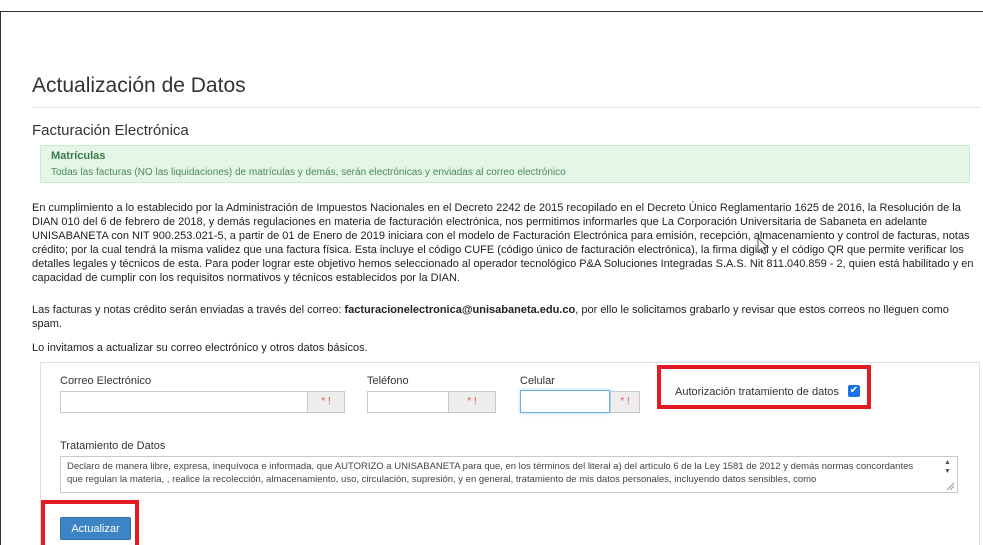 Image resolution: width=983 pixels, height=545 pixels. I want to click on treatment-label: Tratamiento de Datos, so click(113, 446).